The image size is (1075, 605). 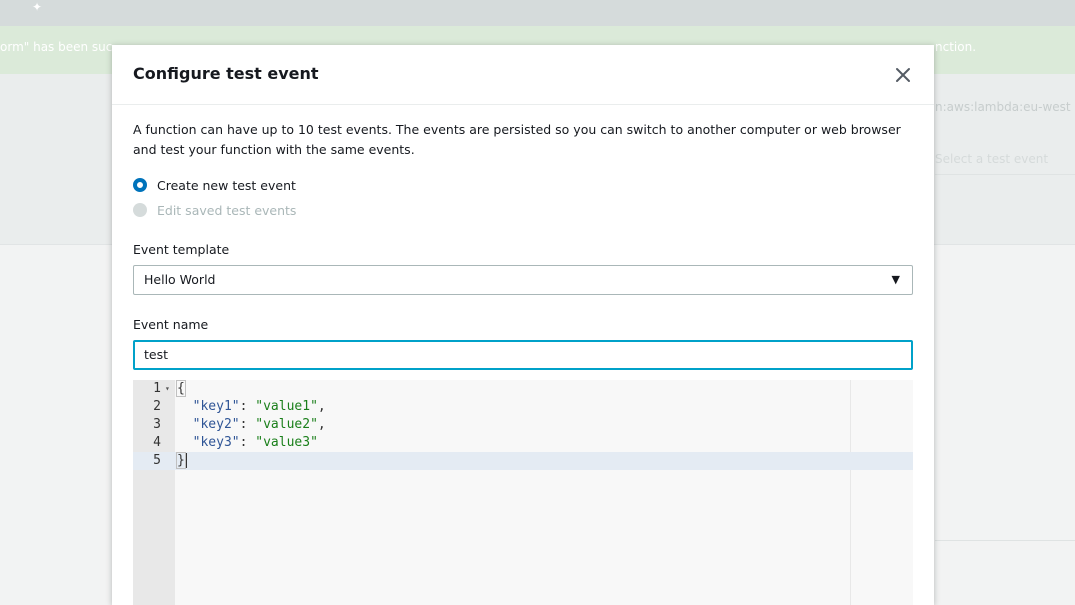 I want to click on event-template-label: Event template, so click(x=181, y=249).